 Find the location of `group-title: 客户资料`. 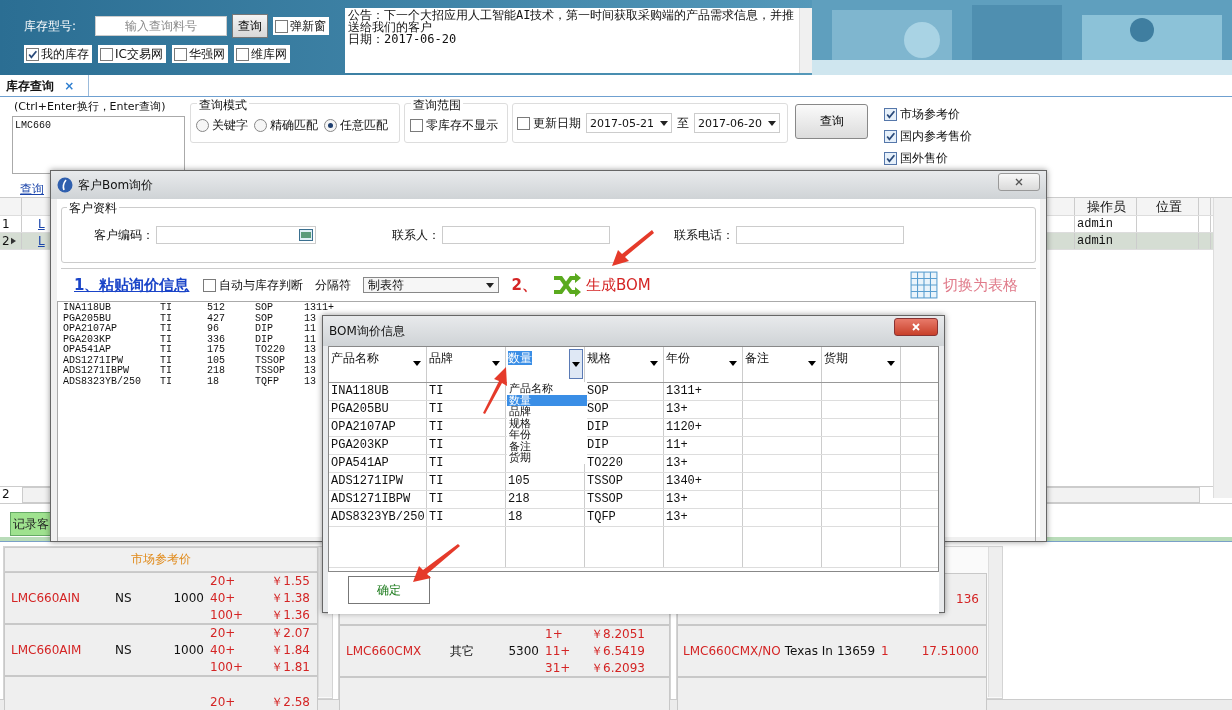

group-title: 客户资料 is located at coordinates (93, 208).